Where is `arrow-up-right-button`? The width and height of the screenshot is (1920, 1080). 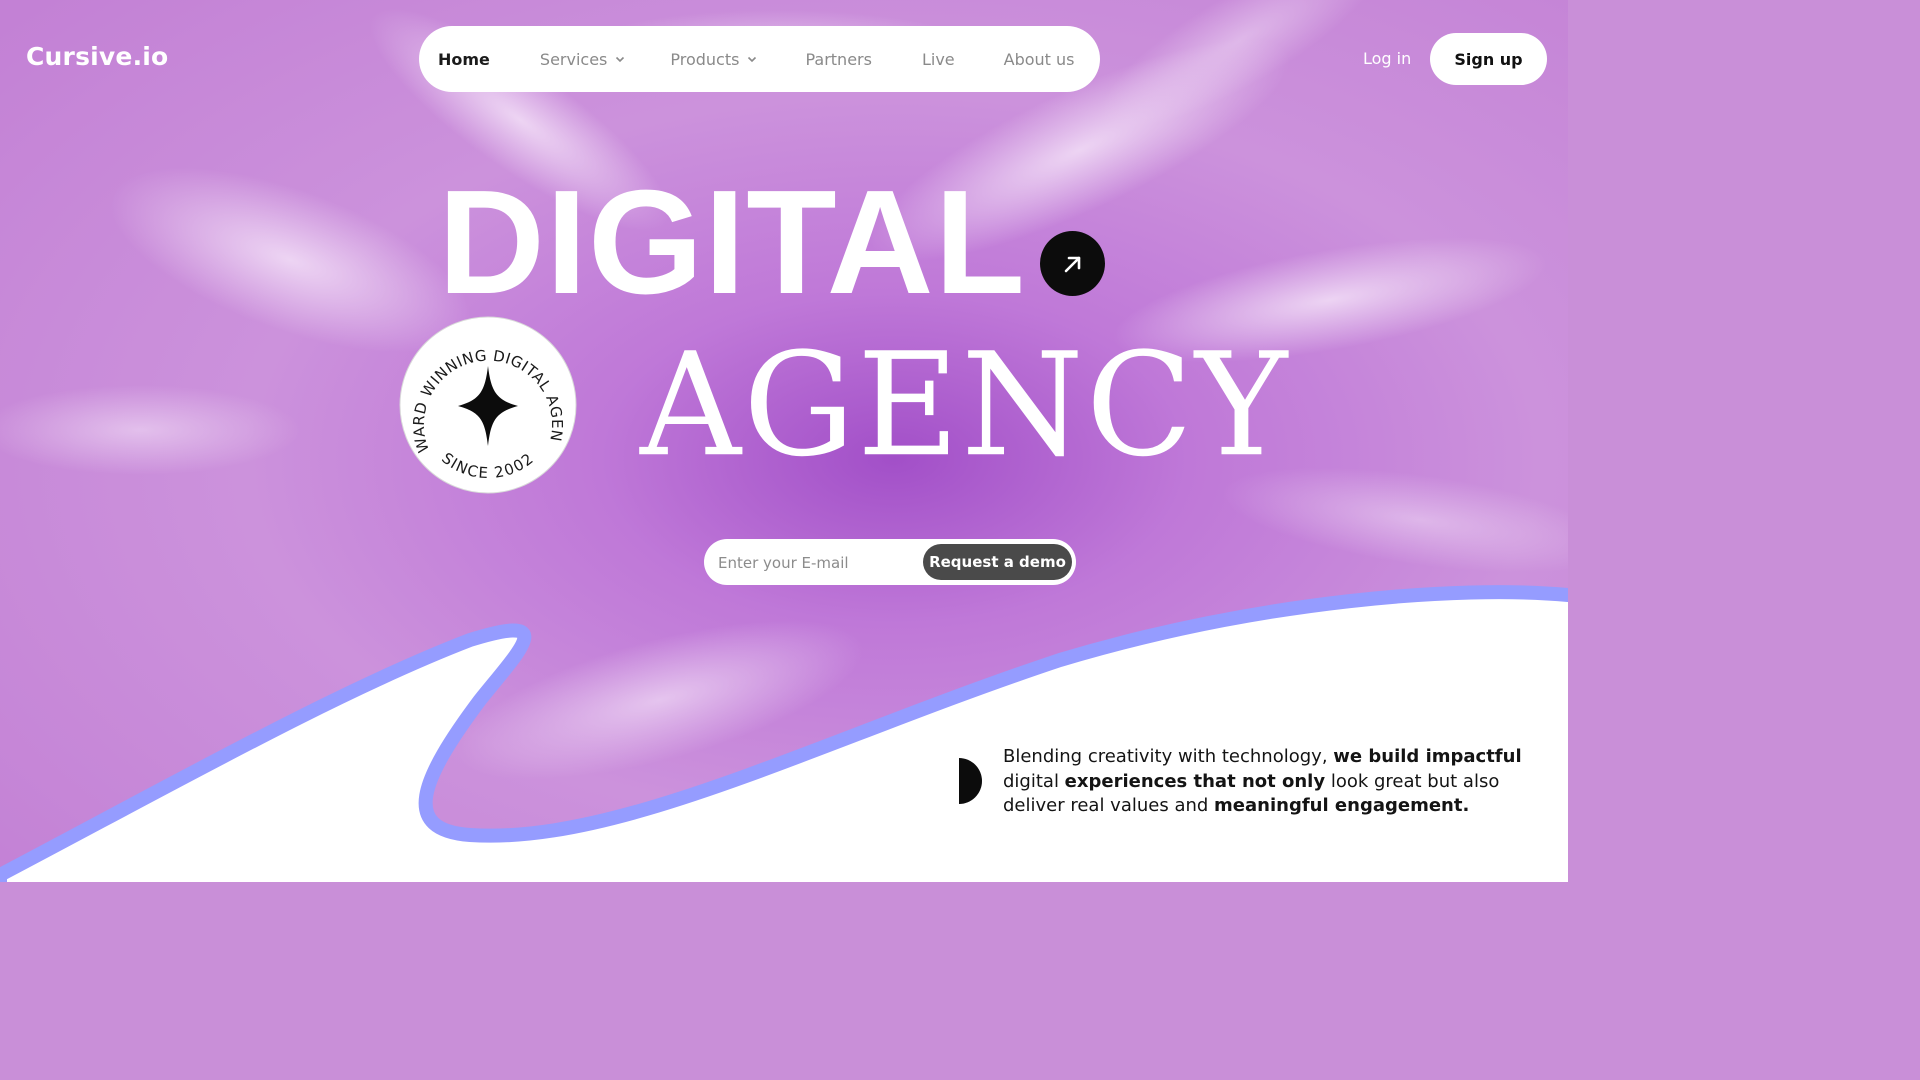
arrow-up-right-button is located at coordinates (1072, 263).